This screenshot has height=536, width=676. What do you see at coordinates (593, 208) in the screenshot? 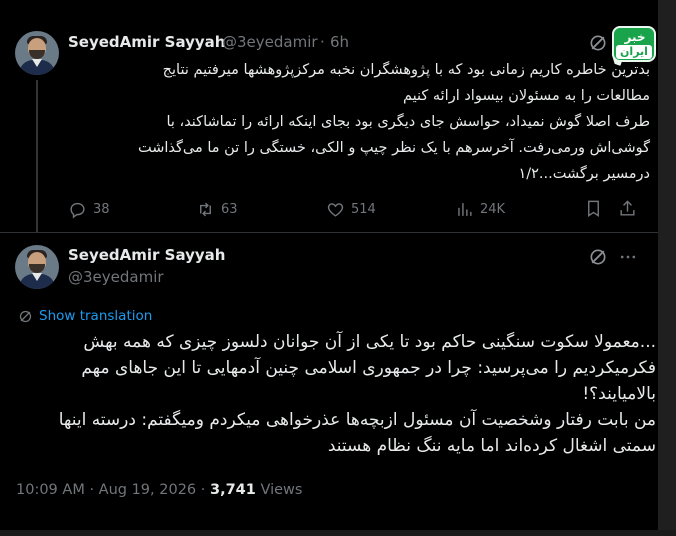
I see `bookmark-icon` at bounding box center [593, 208].